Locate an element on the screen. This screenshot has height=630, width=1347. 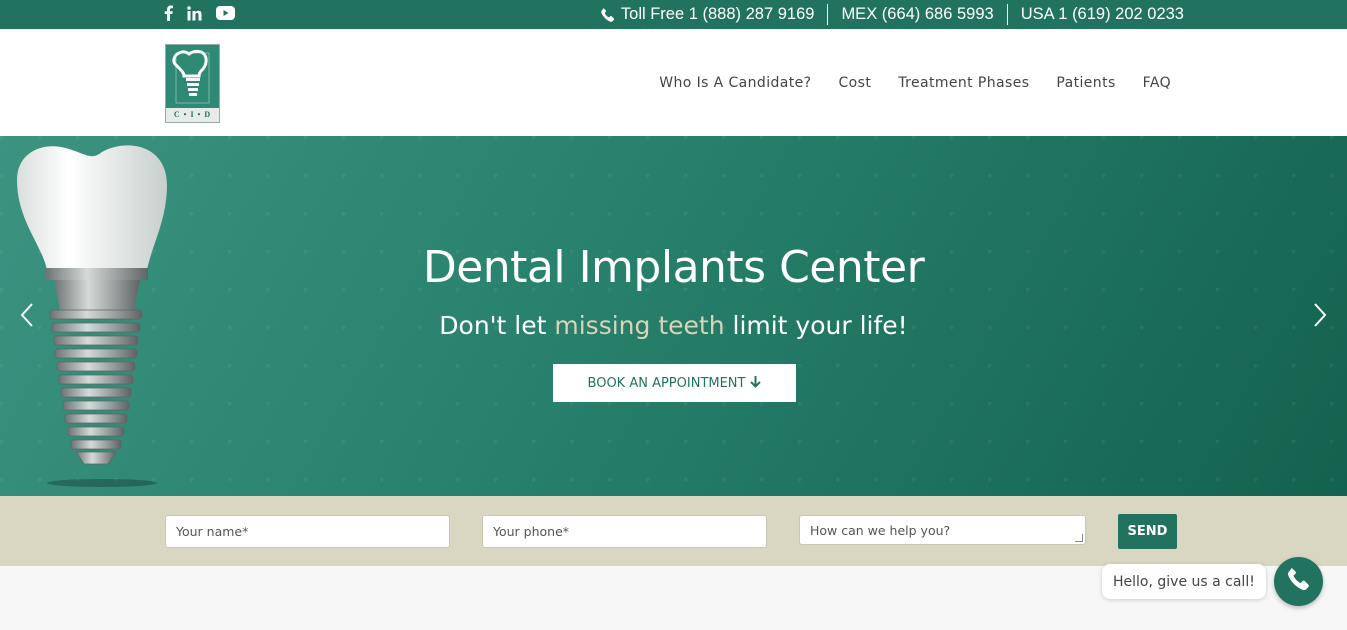
send-button: SEND is located at coordinates (1147, 531).